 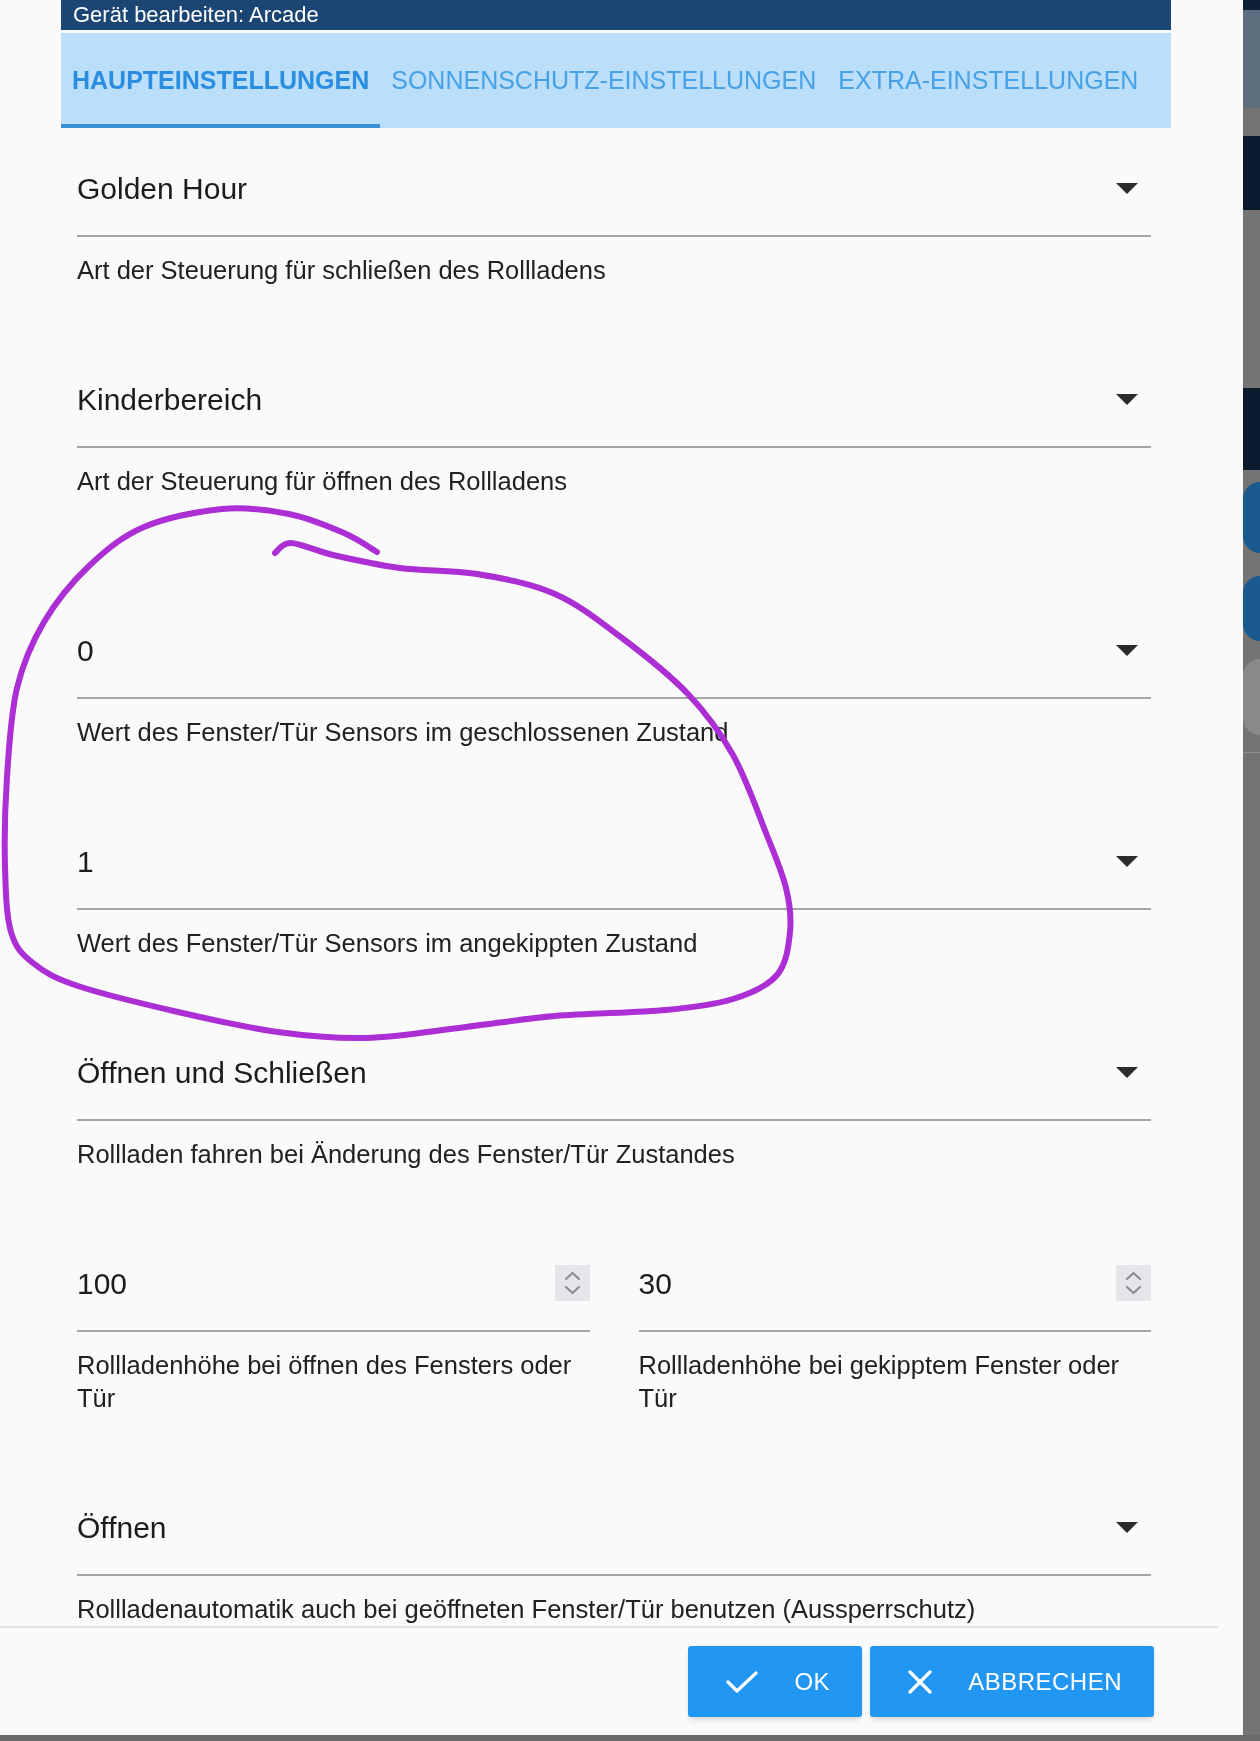 I want to click on helper-text: Rollladenhöhe bei gekipptem Fenster oder Tür, so click(x=879, y=1382).